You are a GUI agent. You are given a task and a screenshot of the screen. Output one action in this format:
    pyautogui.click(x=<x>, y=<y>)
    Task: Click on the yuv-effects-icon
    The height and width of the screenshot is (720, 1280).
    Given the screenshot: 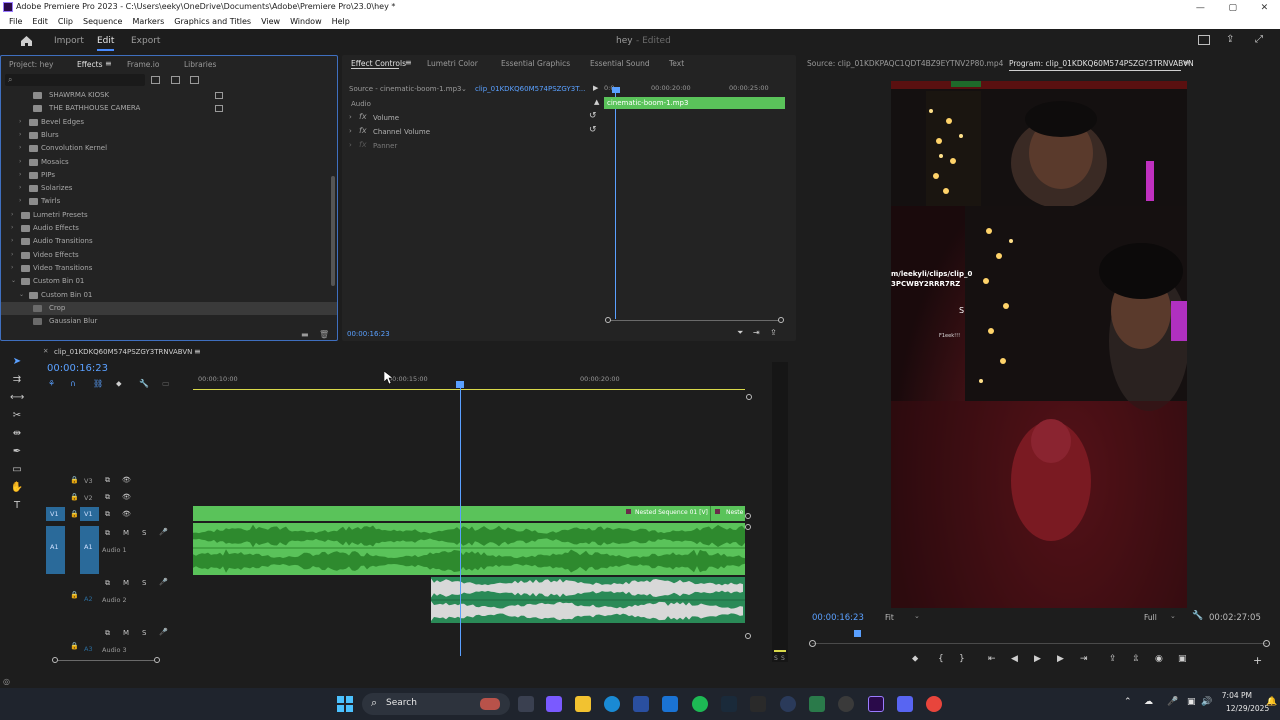 What is the action you would take?
    pyautogui.click(x=194, y=80)
    